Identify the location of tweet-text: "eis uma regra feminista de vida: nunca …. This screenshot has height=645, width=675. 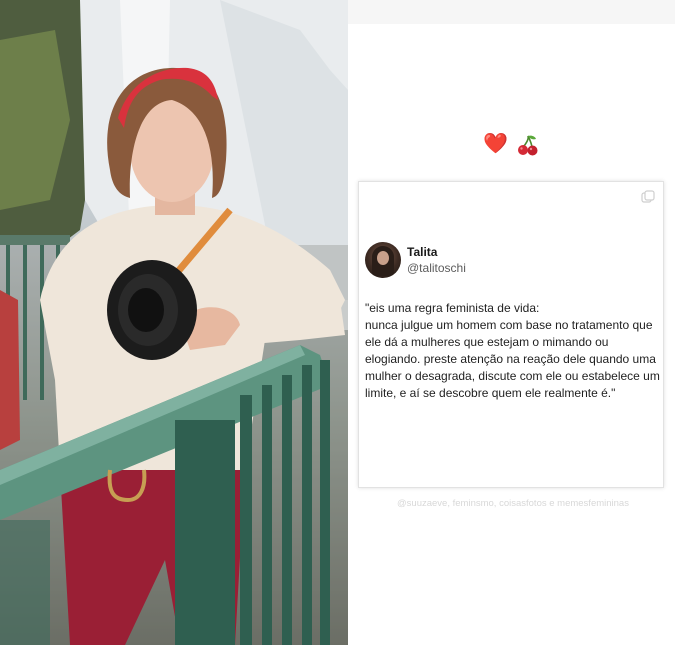
(512, 350).